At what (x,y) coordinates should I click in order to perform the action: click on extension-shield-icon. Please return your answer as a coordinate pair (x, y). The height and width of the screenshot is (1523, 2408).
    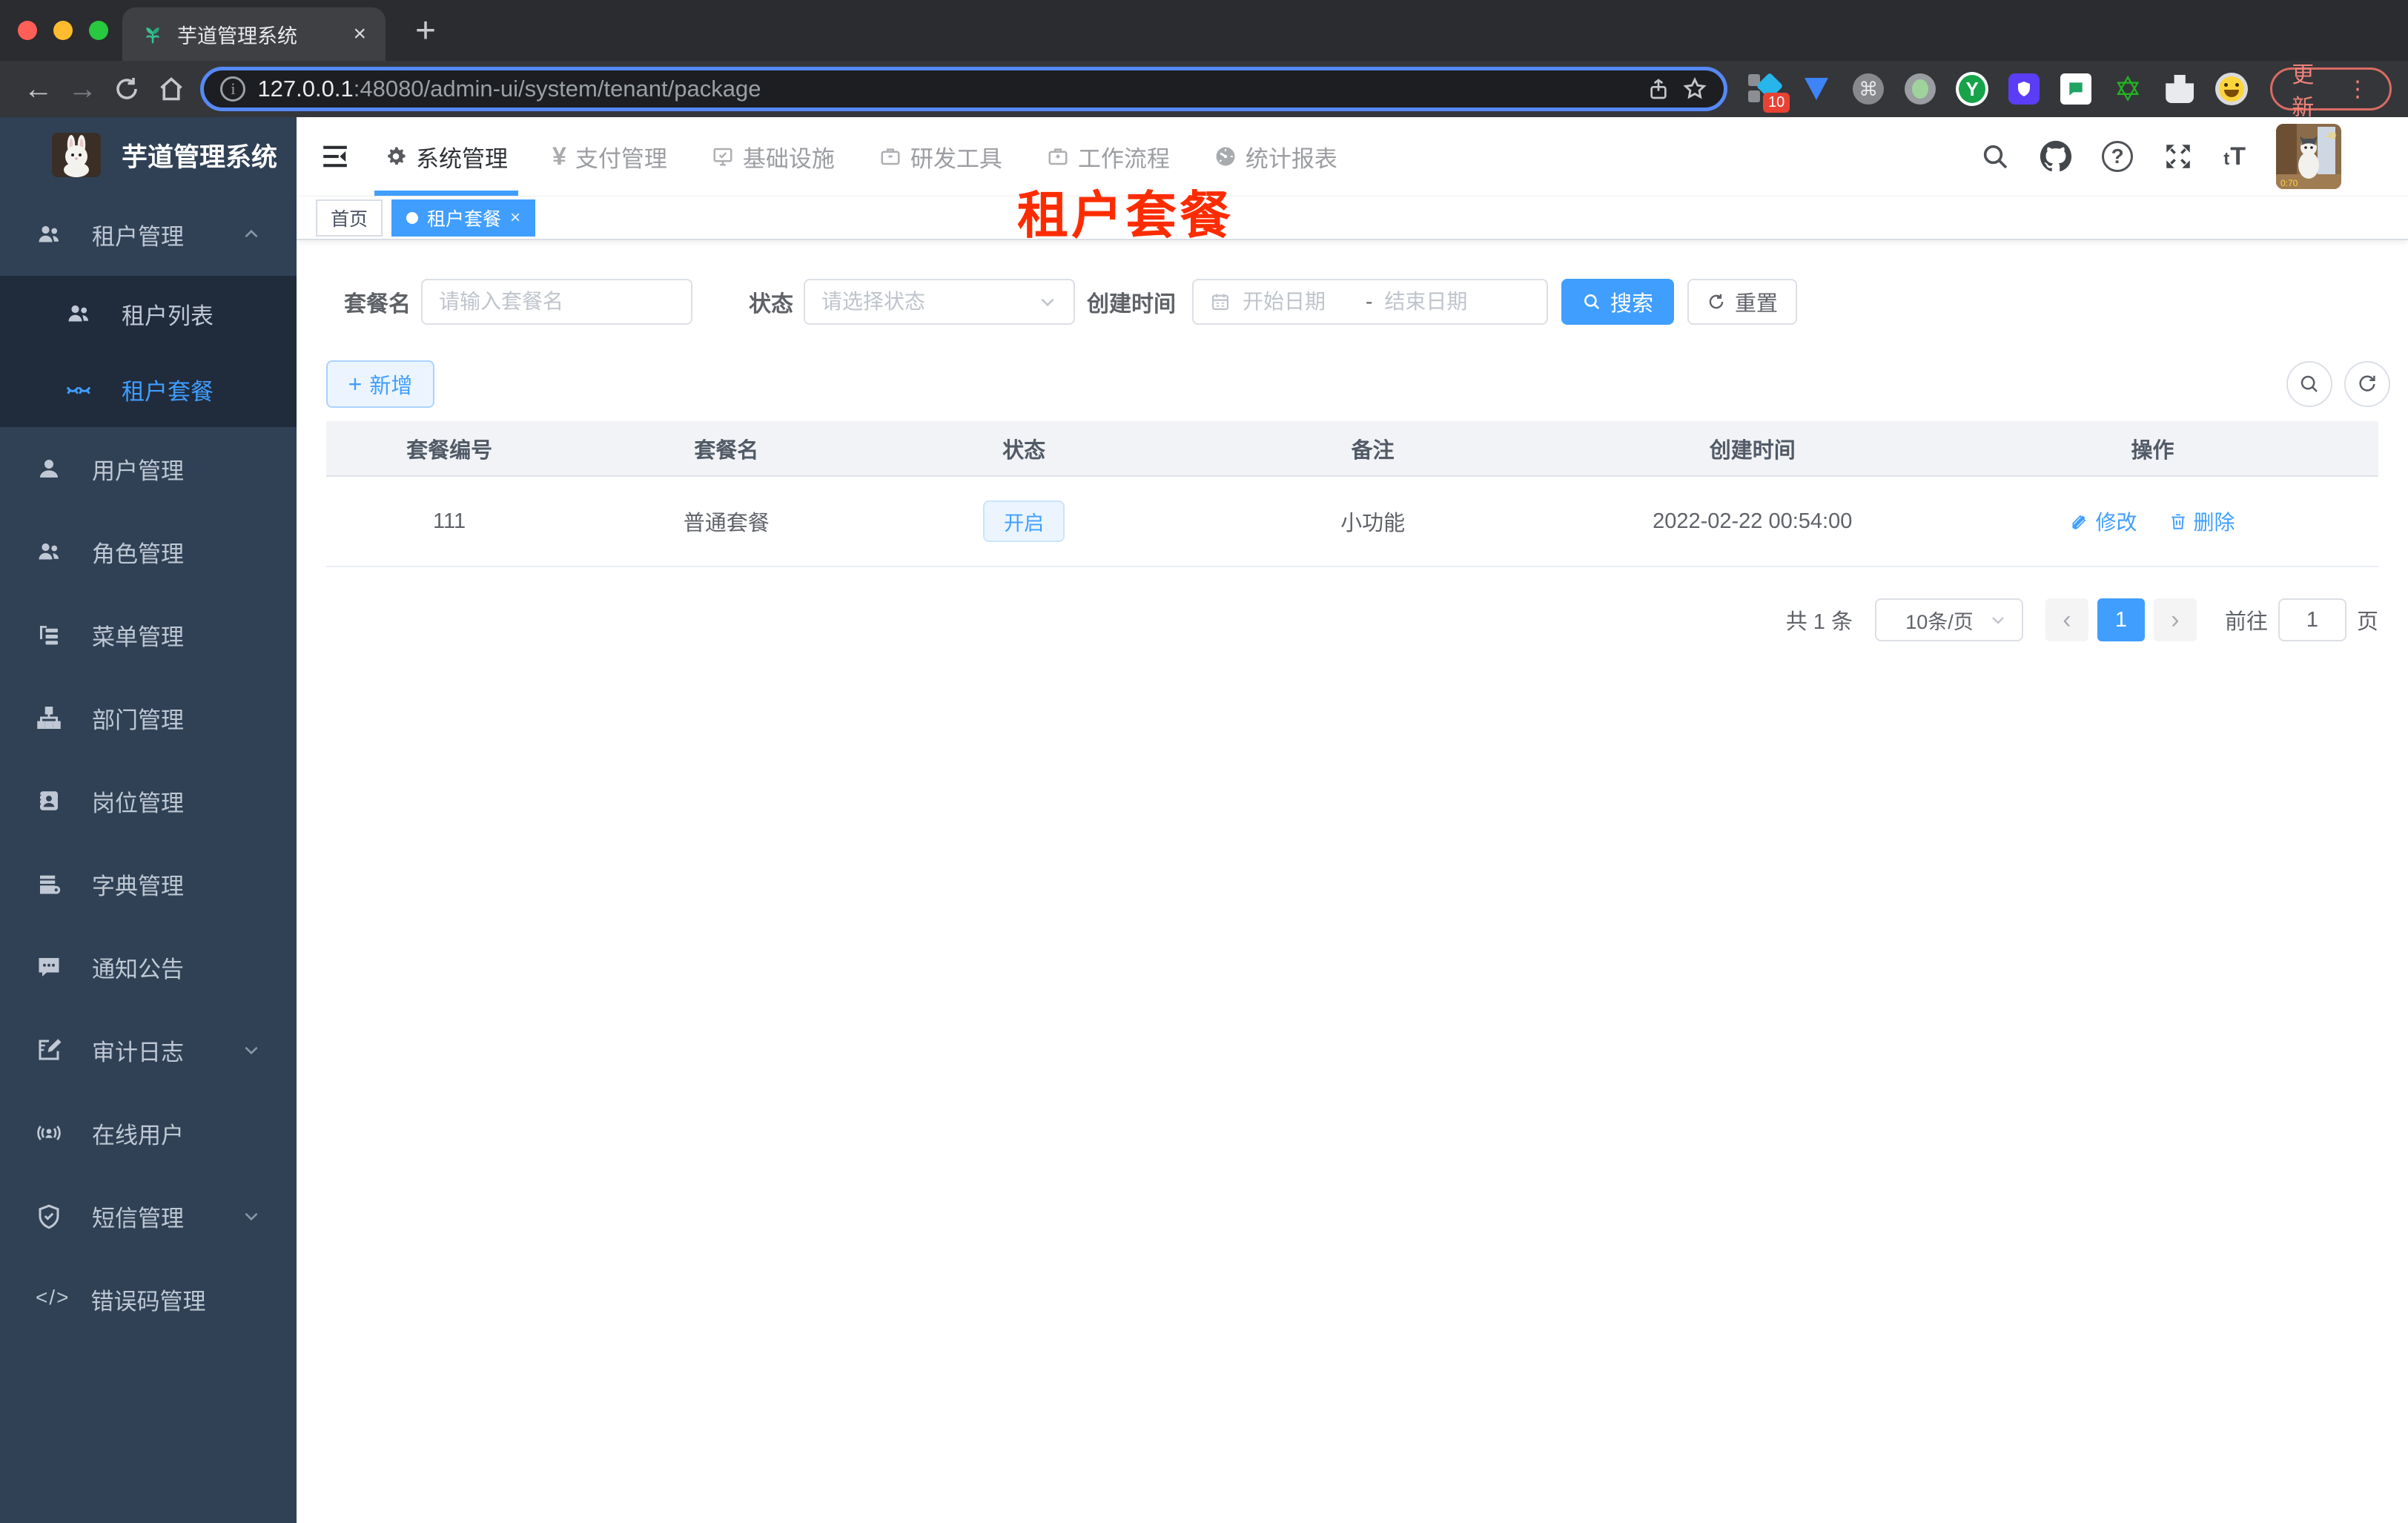
    Looking at the image, I should click on (2024, 89).